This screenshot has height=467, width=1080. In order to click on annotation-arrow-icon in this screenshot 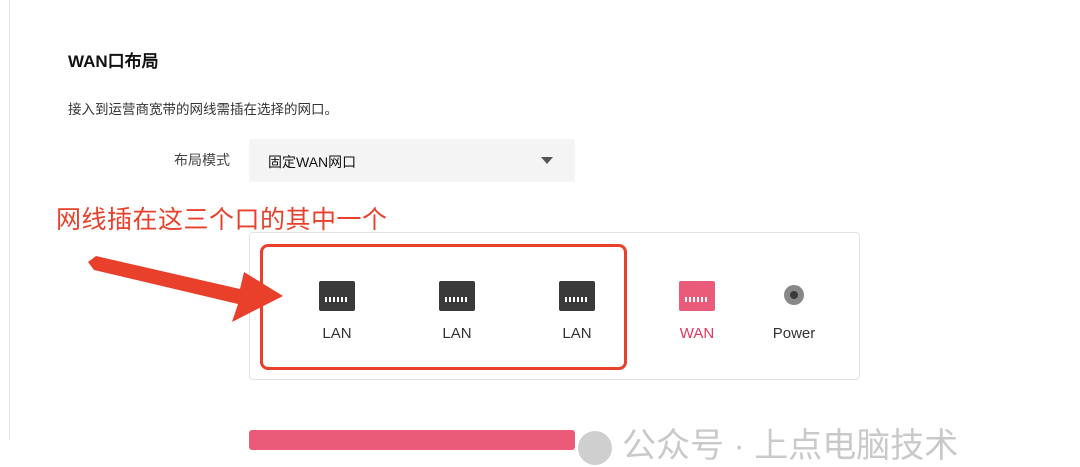, I will do `click(185, 289)`.